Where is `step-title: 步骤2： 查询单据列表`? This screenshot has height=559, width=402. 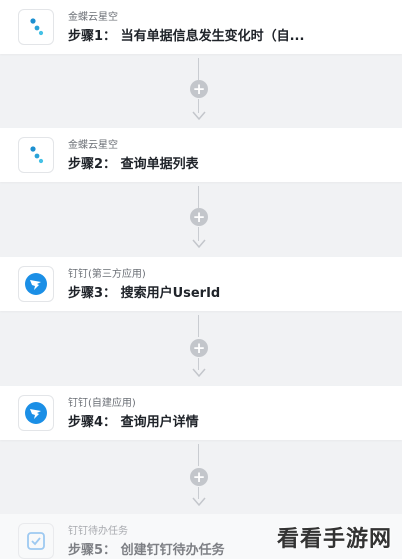 step-title: 步骤2： 查询单据列表 is located at coordinates (133, 164).